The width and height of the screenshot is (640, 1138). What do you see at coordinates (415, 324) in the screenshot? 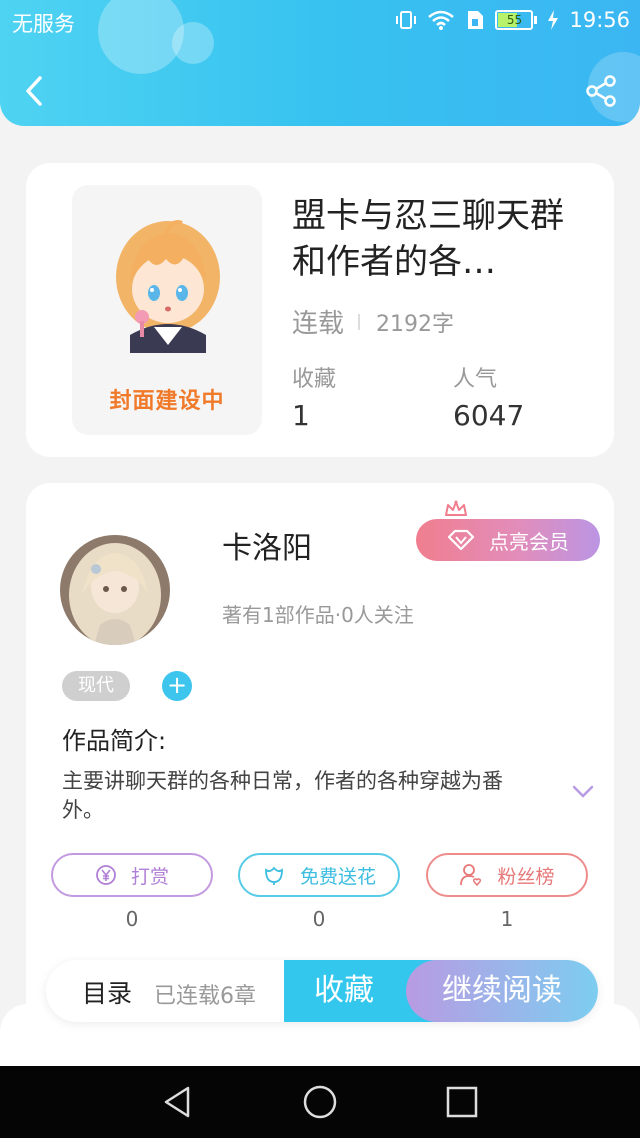
I see `word-count: 2192字` at bounding box center [415, 324].